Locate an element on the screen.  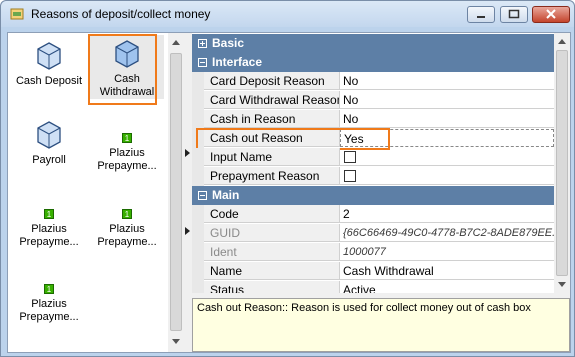
category-label: Main is located at coordinates (226, 195).